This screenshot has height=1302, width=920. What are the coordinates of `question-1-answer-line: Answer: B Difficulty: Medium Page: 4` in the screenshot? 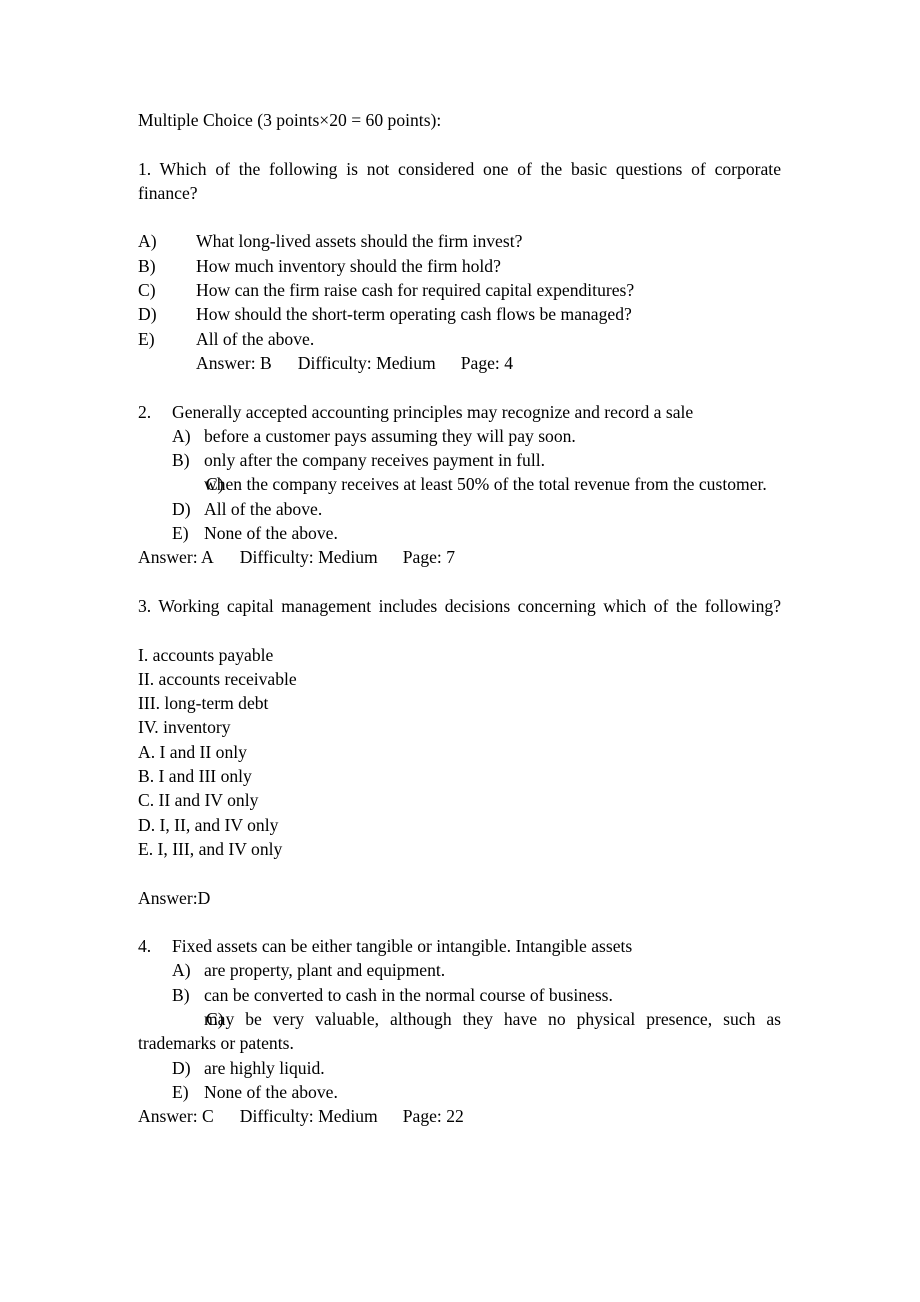 It's located at (459, 363).